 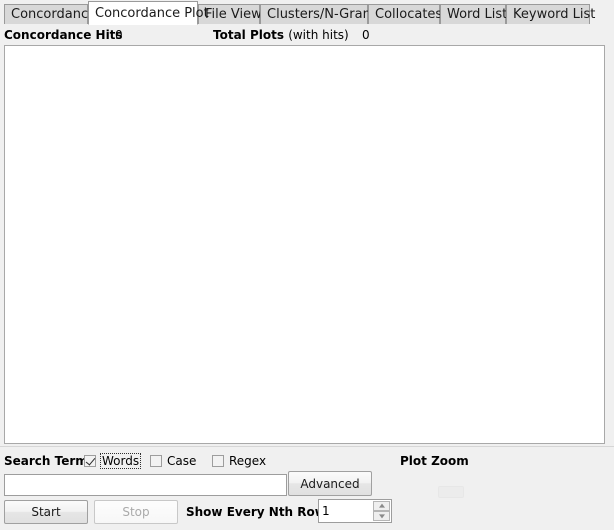 I want to click on search-input, so click(x=145, y=485).